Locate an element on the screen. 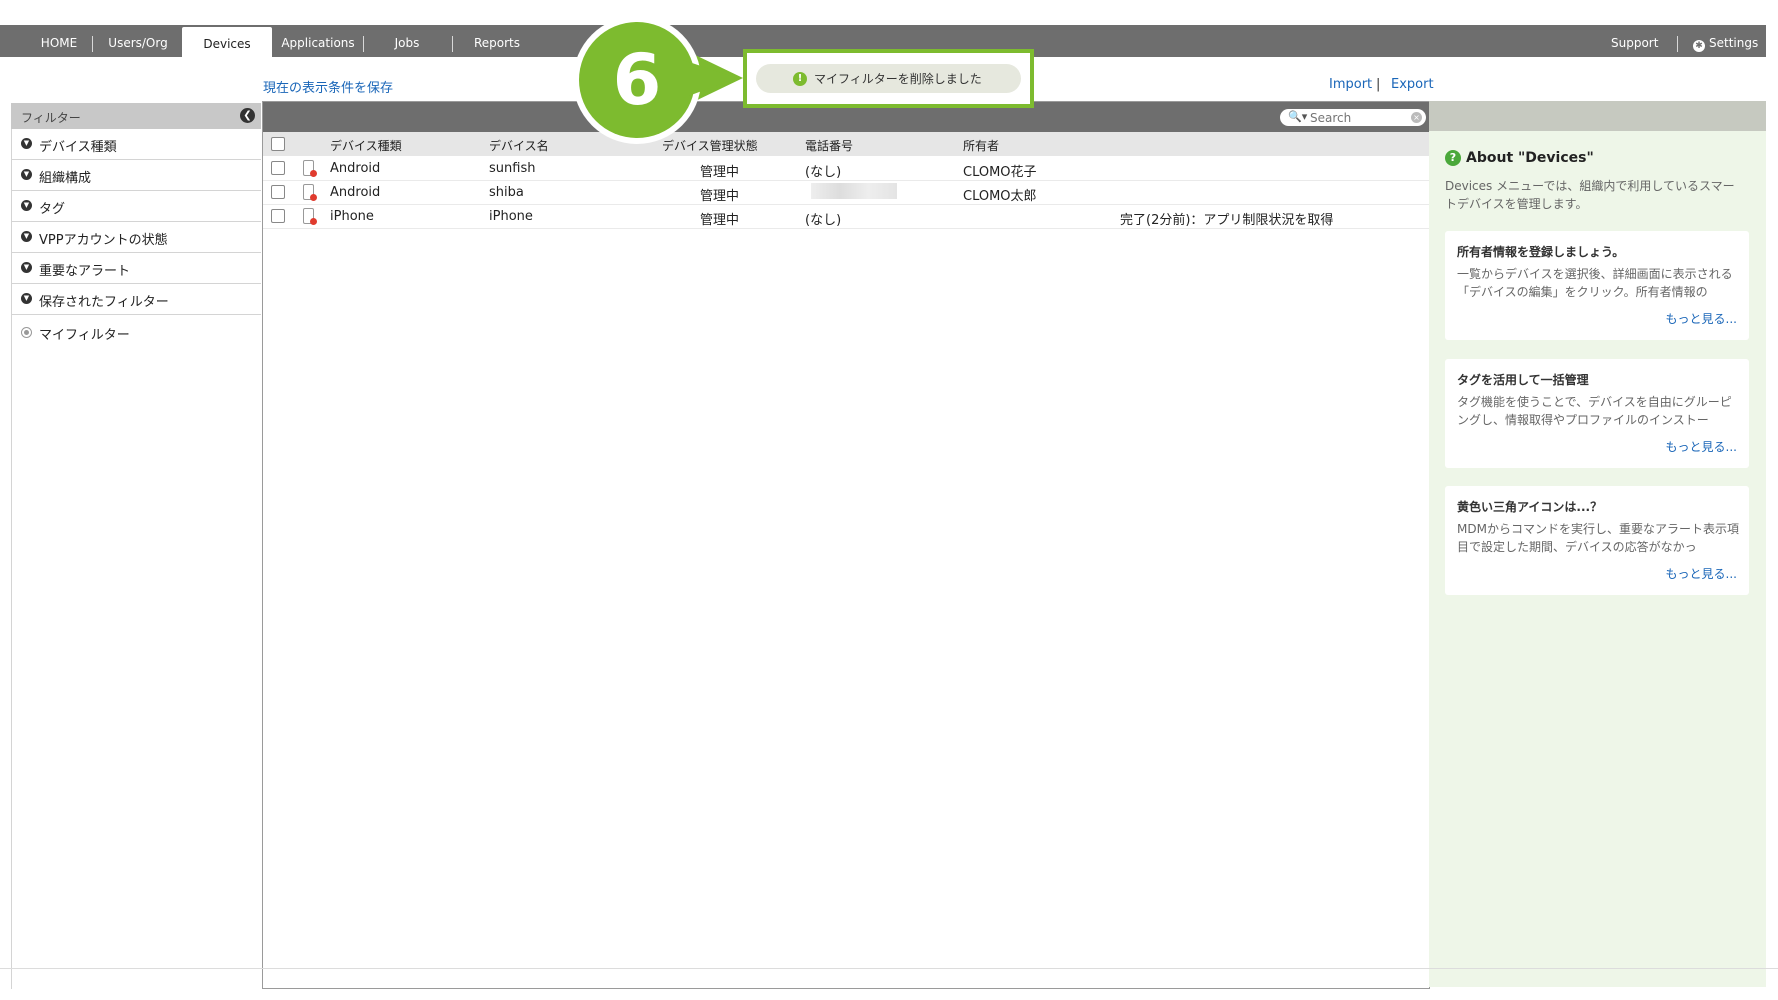 This screenshot has width=1778, height=1000. column-header: 電話番号 is located at coordinates (829, 145).